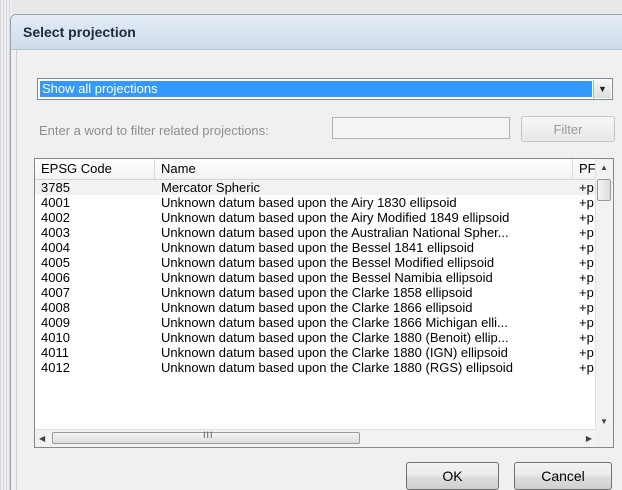 This screenshot has width=622, height=490. Describe the element at coordinates (452, 476) in the screenshot. I see `ok-button: OK` at that location.